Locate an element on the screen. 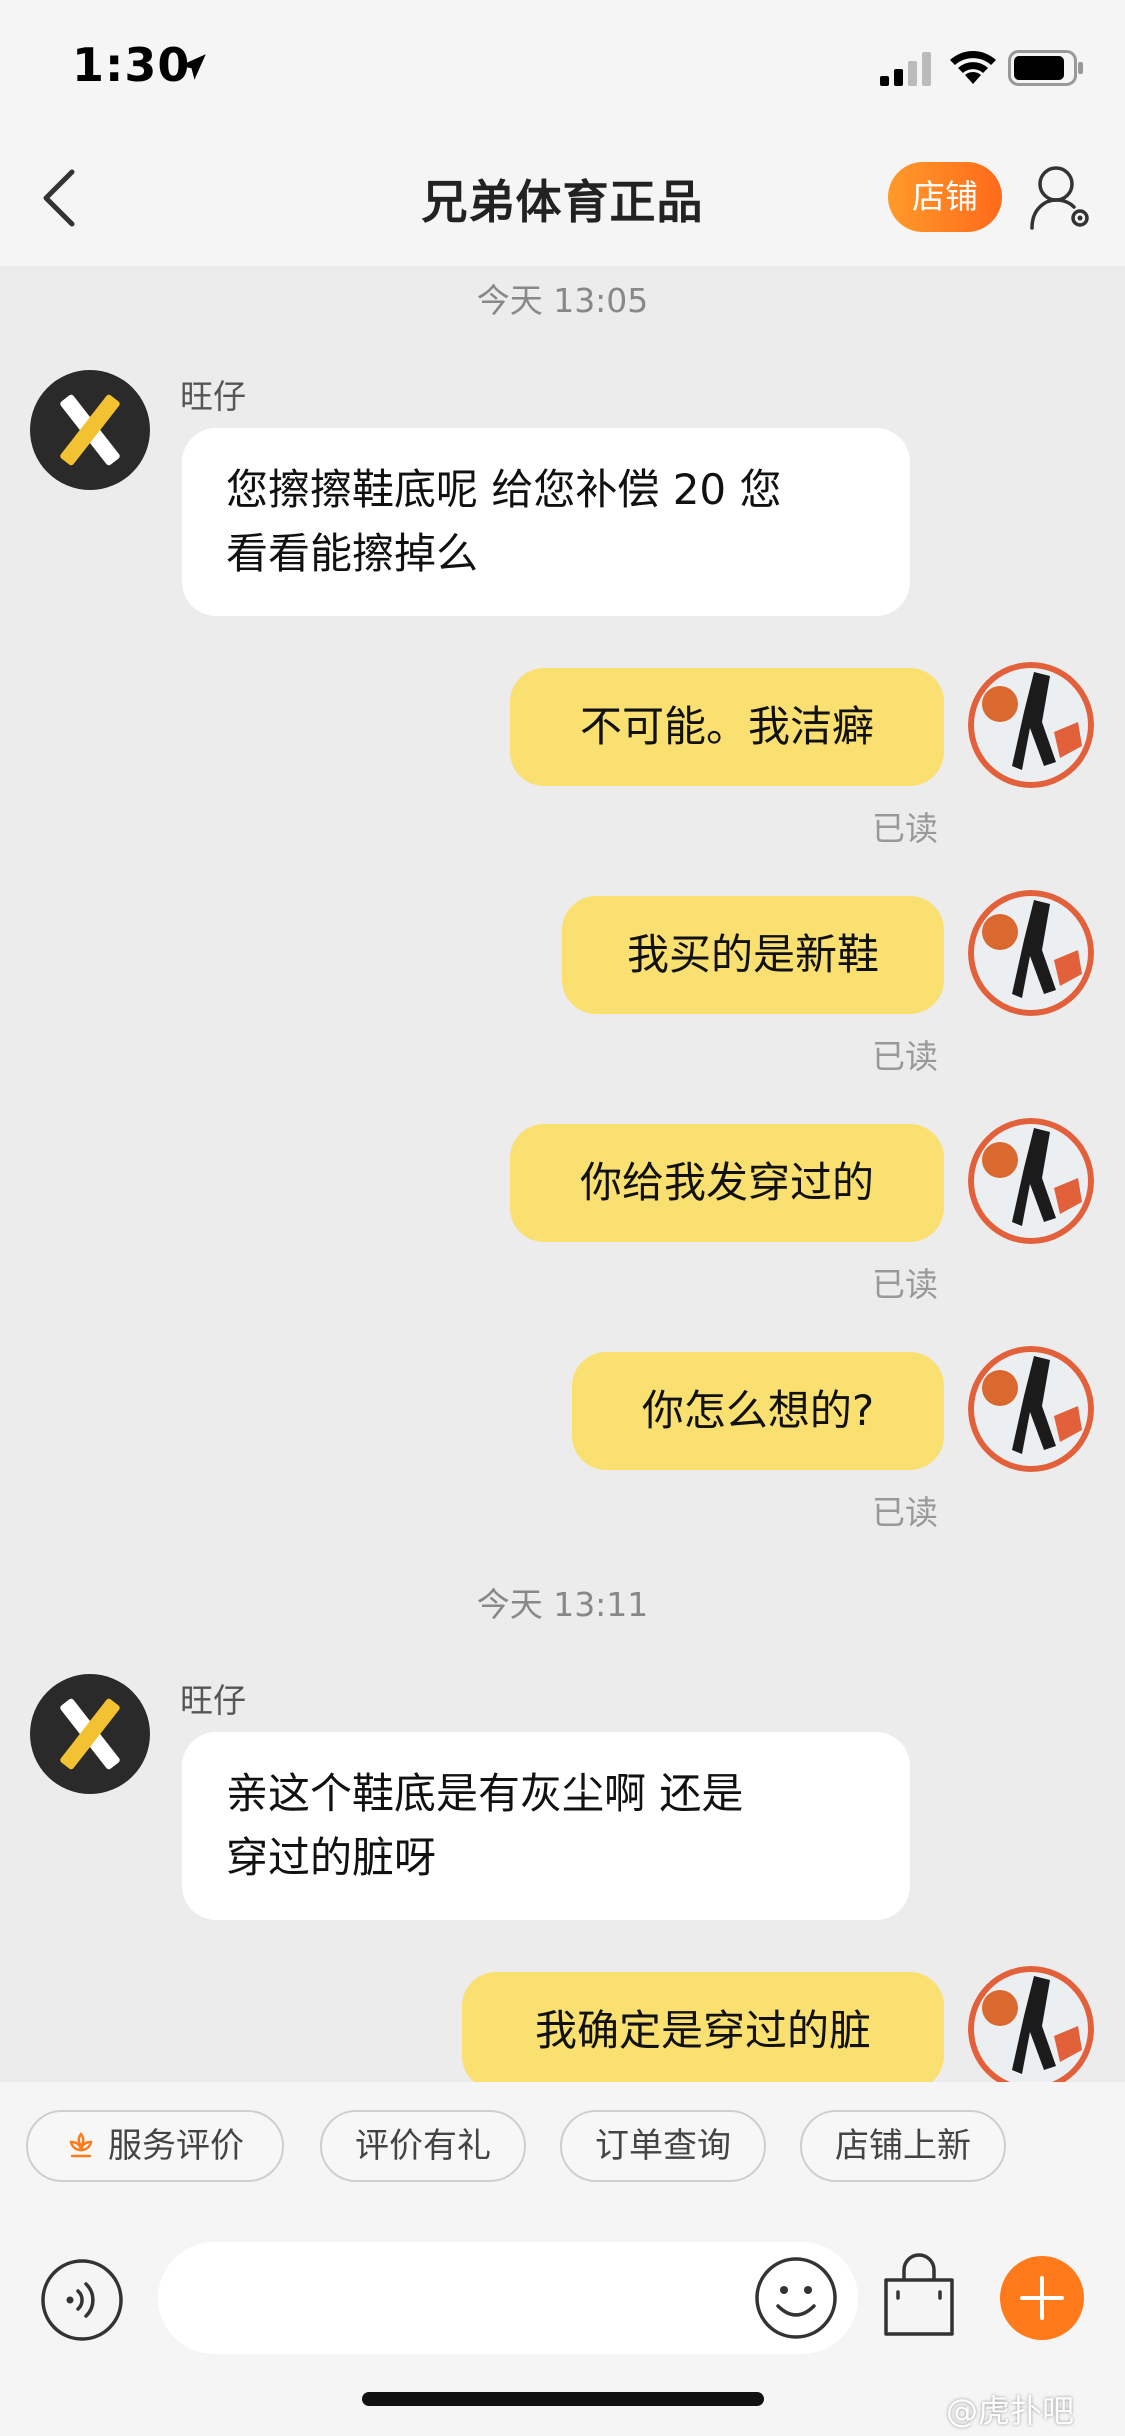  message-text-line: 您擦擦鞋底呢 给您补偿 20 您 is located at coordinates (504, 489).